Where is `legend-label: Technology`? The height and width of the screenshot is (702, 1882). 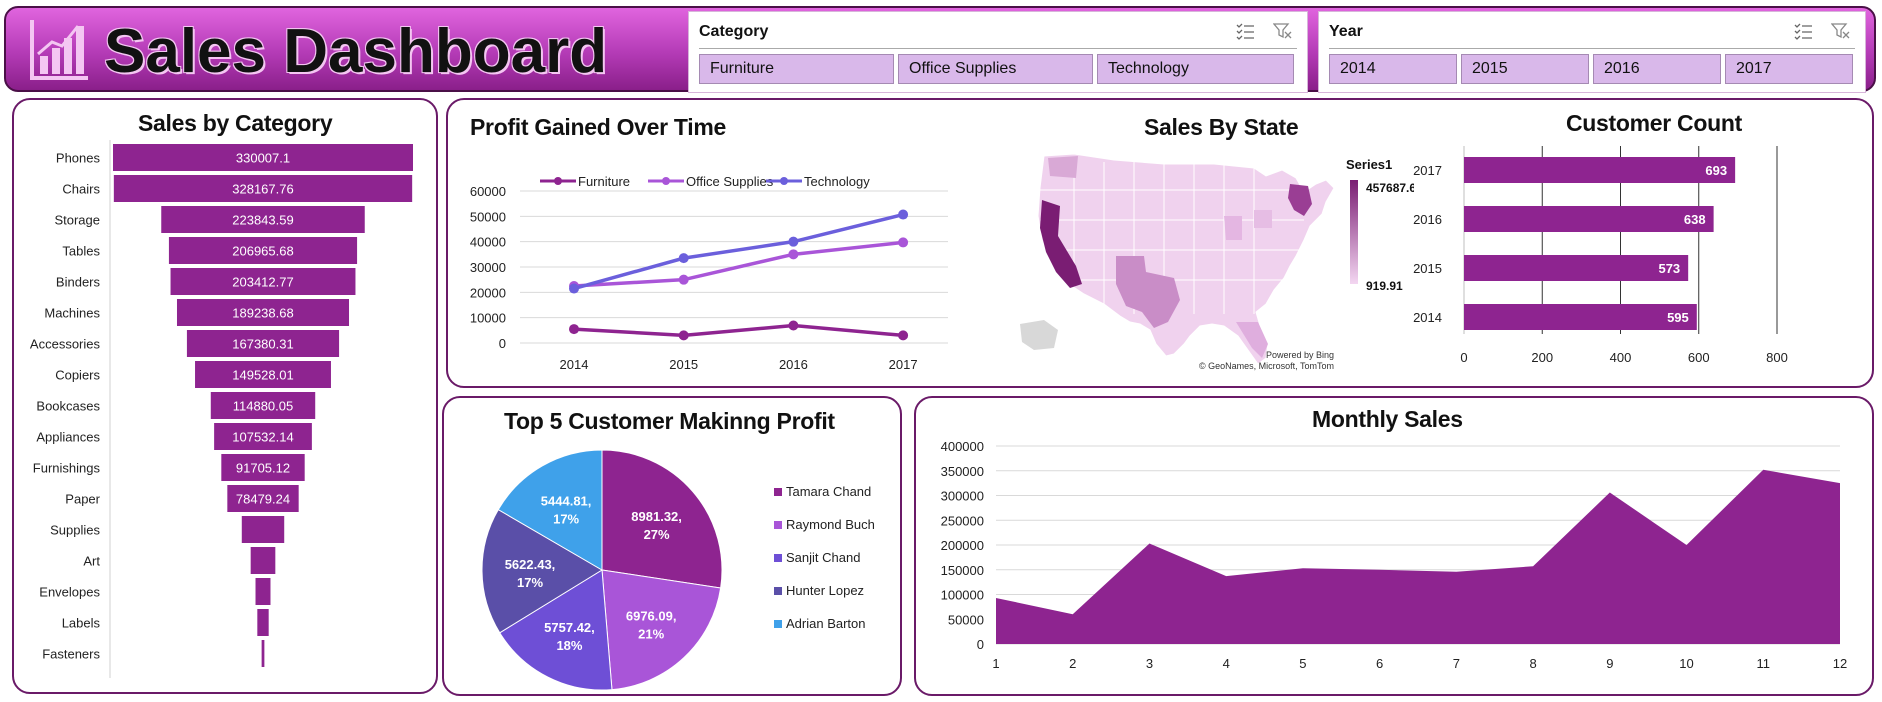
legend-label: Technology is located at coordinates (837, 181).